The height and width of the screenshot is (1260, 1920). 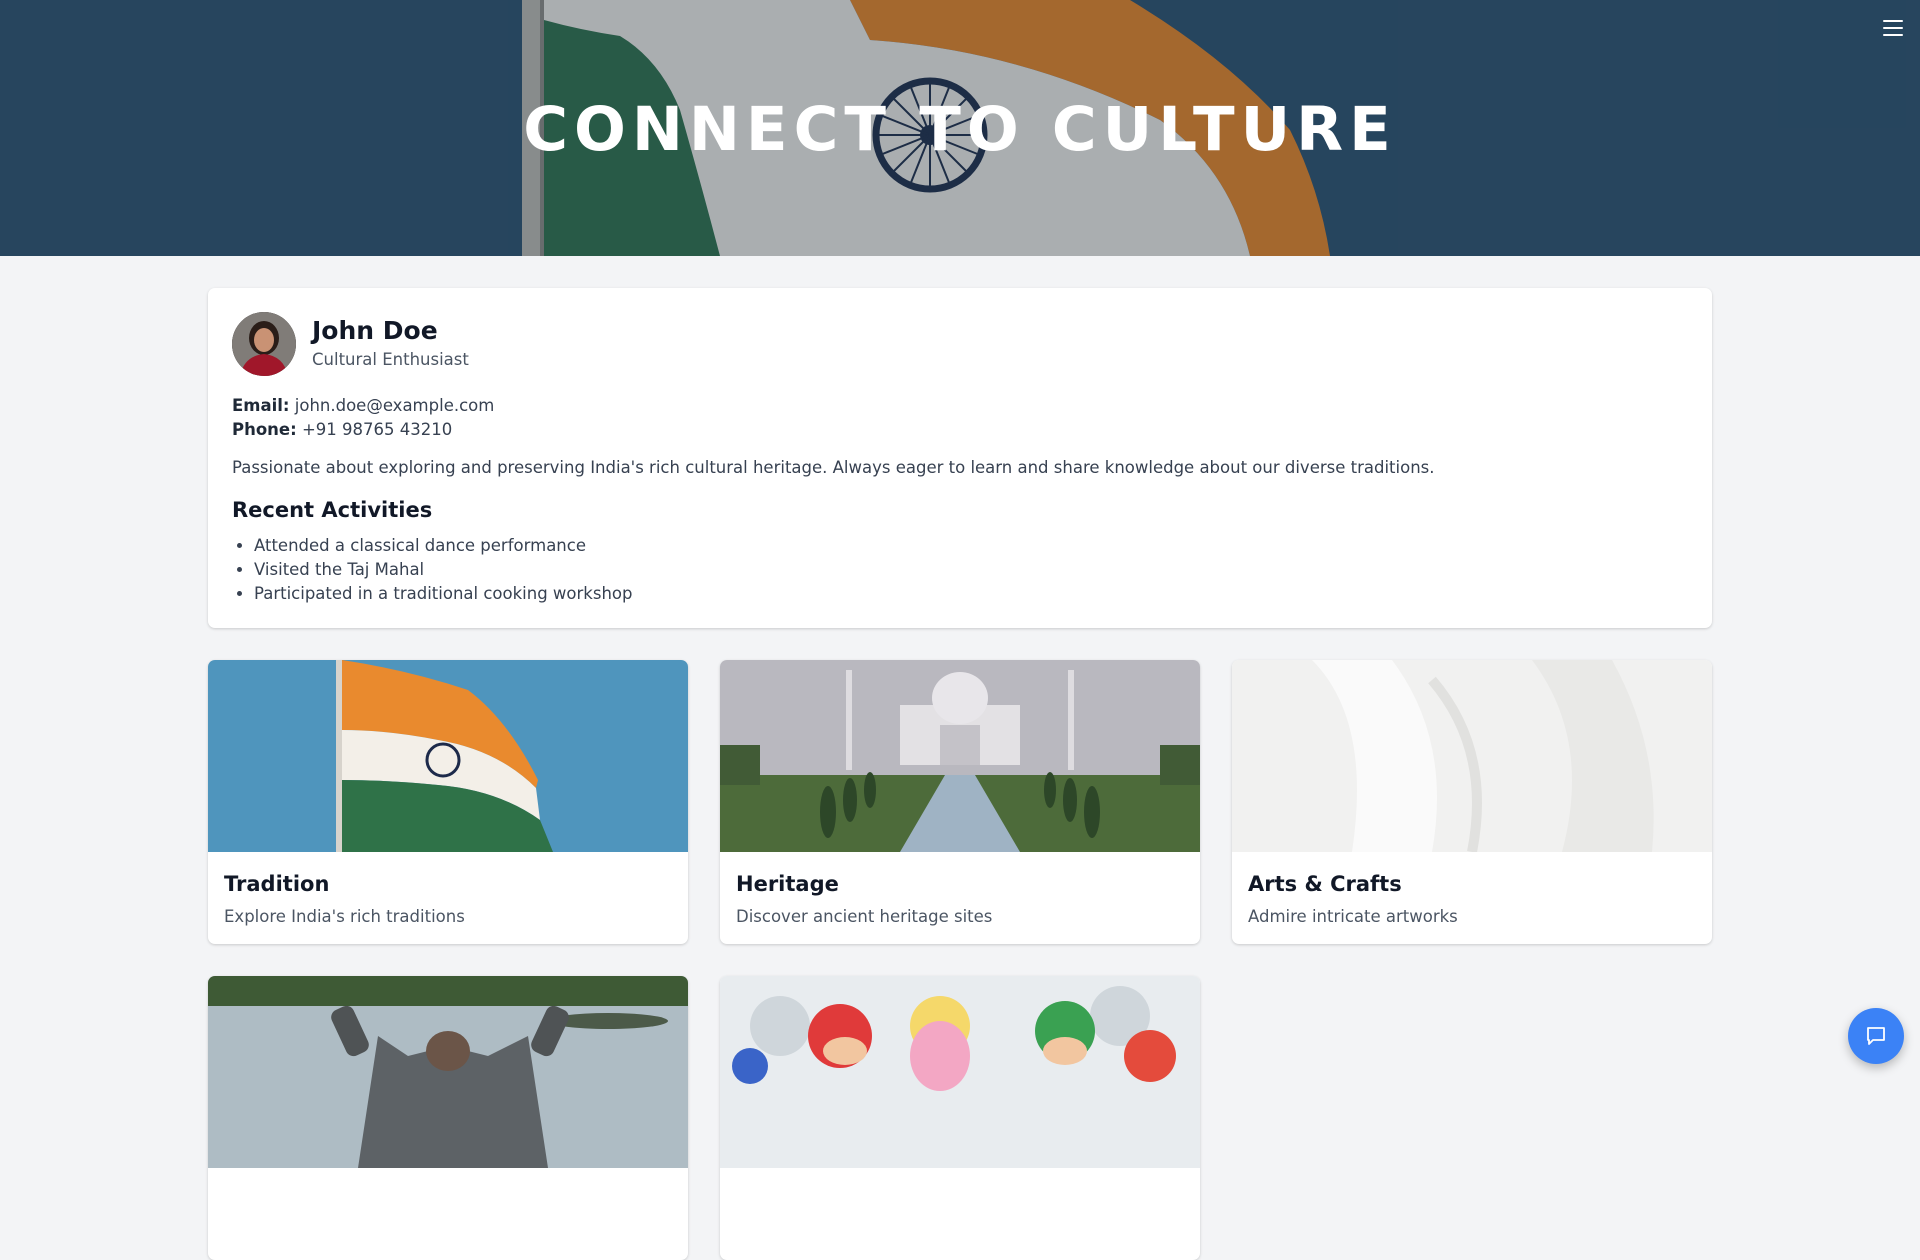 I want to click on card-description: Explore India's rich traditions, so click(x=344, y=916).